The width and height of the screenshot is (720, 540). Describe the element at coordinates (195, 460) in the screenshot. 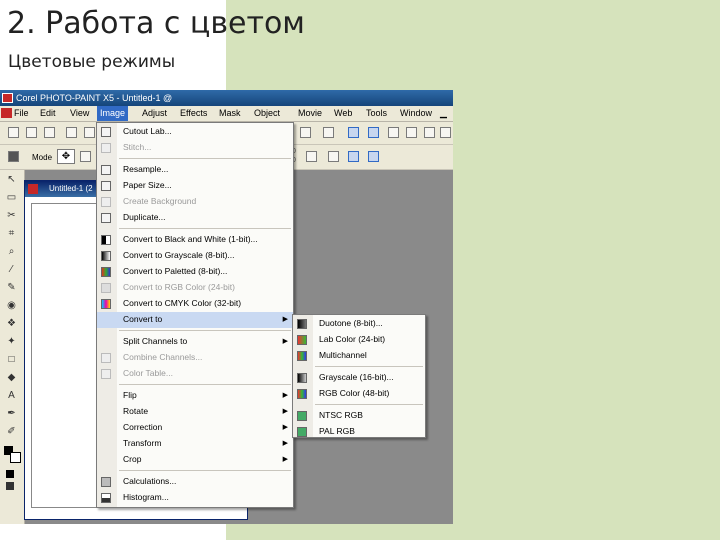

I see `image-menu-item-crop: Crop ▶` at that location.